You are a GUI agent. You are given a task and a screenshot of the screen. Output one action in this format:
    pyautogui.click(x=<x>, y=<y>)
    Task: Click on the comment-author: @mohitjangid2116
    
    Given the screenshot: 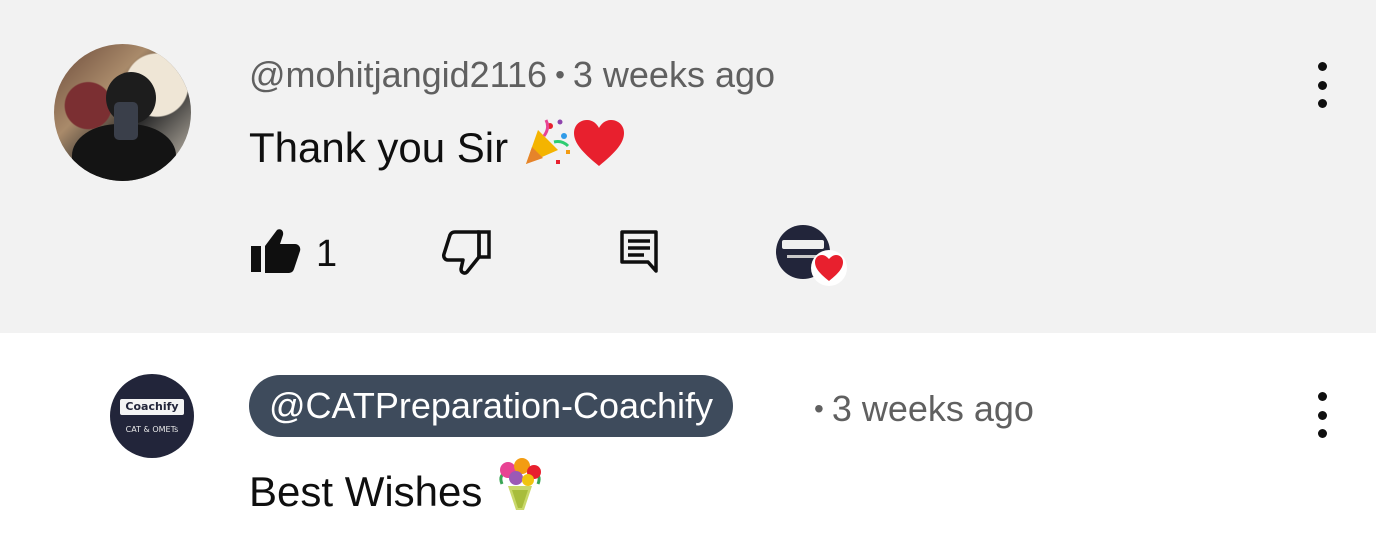 What is the action you would take?
    pyautogui.click(x=398, y=74)
    